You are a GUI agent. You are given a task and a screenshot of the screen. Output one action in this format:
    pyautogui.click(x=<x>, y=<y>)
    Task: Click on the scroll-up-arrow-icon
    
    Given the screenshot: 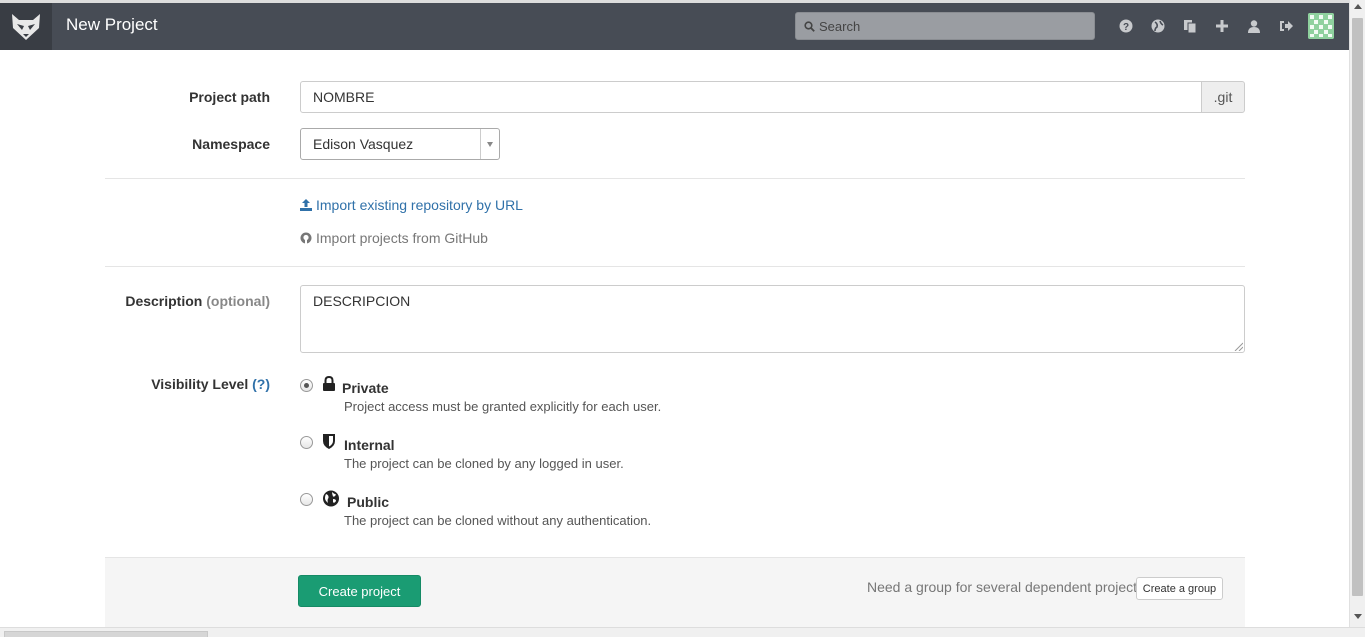 What is the action you would take?
    pyautogui.click(x=1358, y=6)
    